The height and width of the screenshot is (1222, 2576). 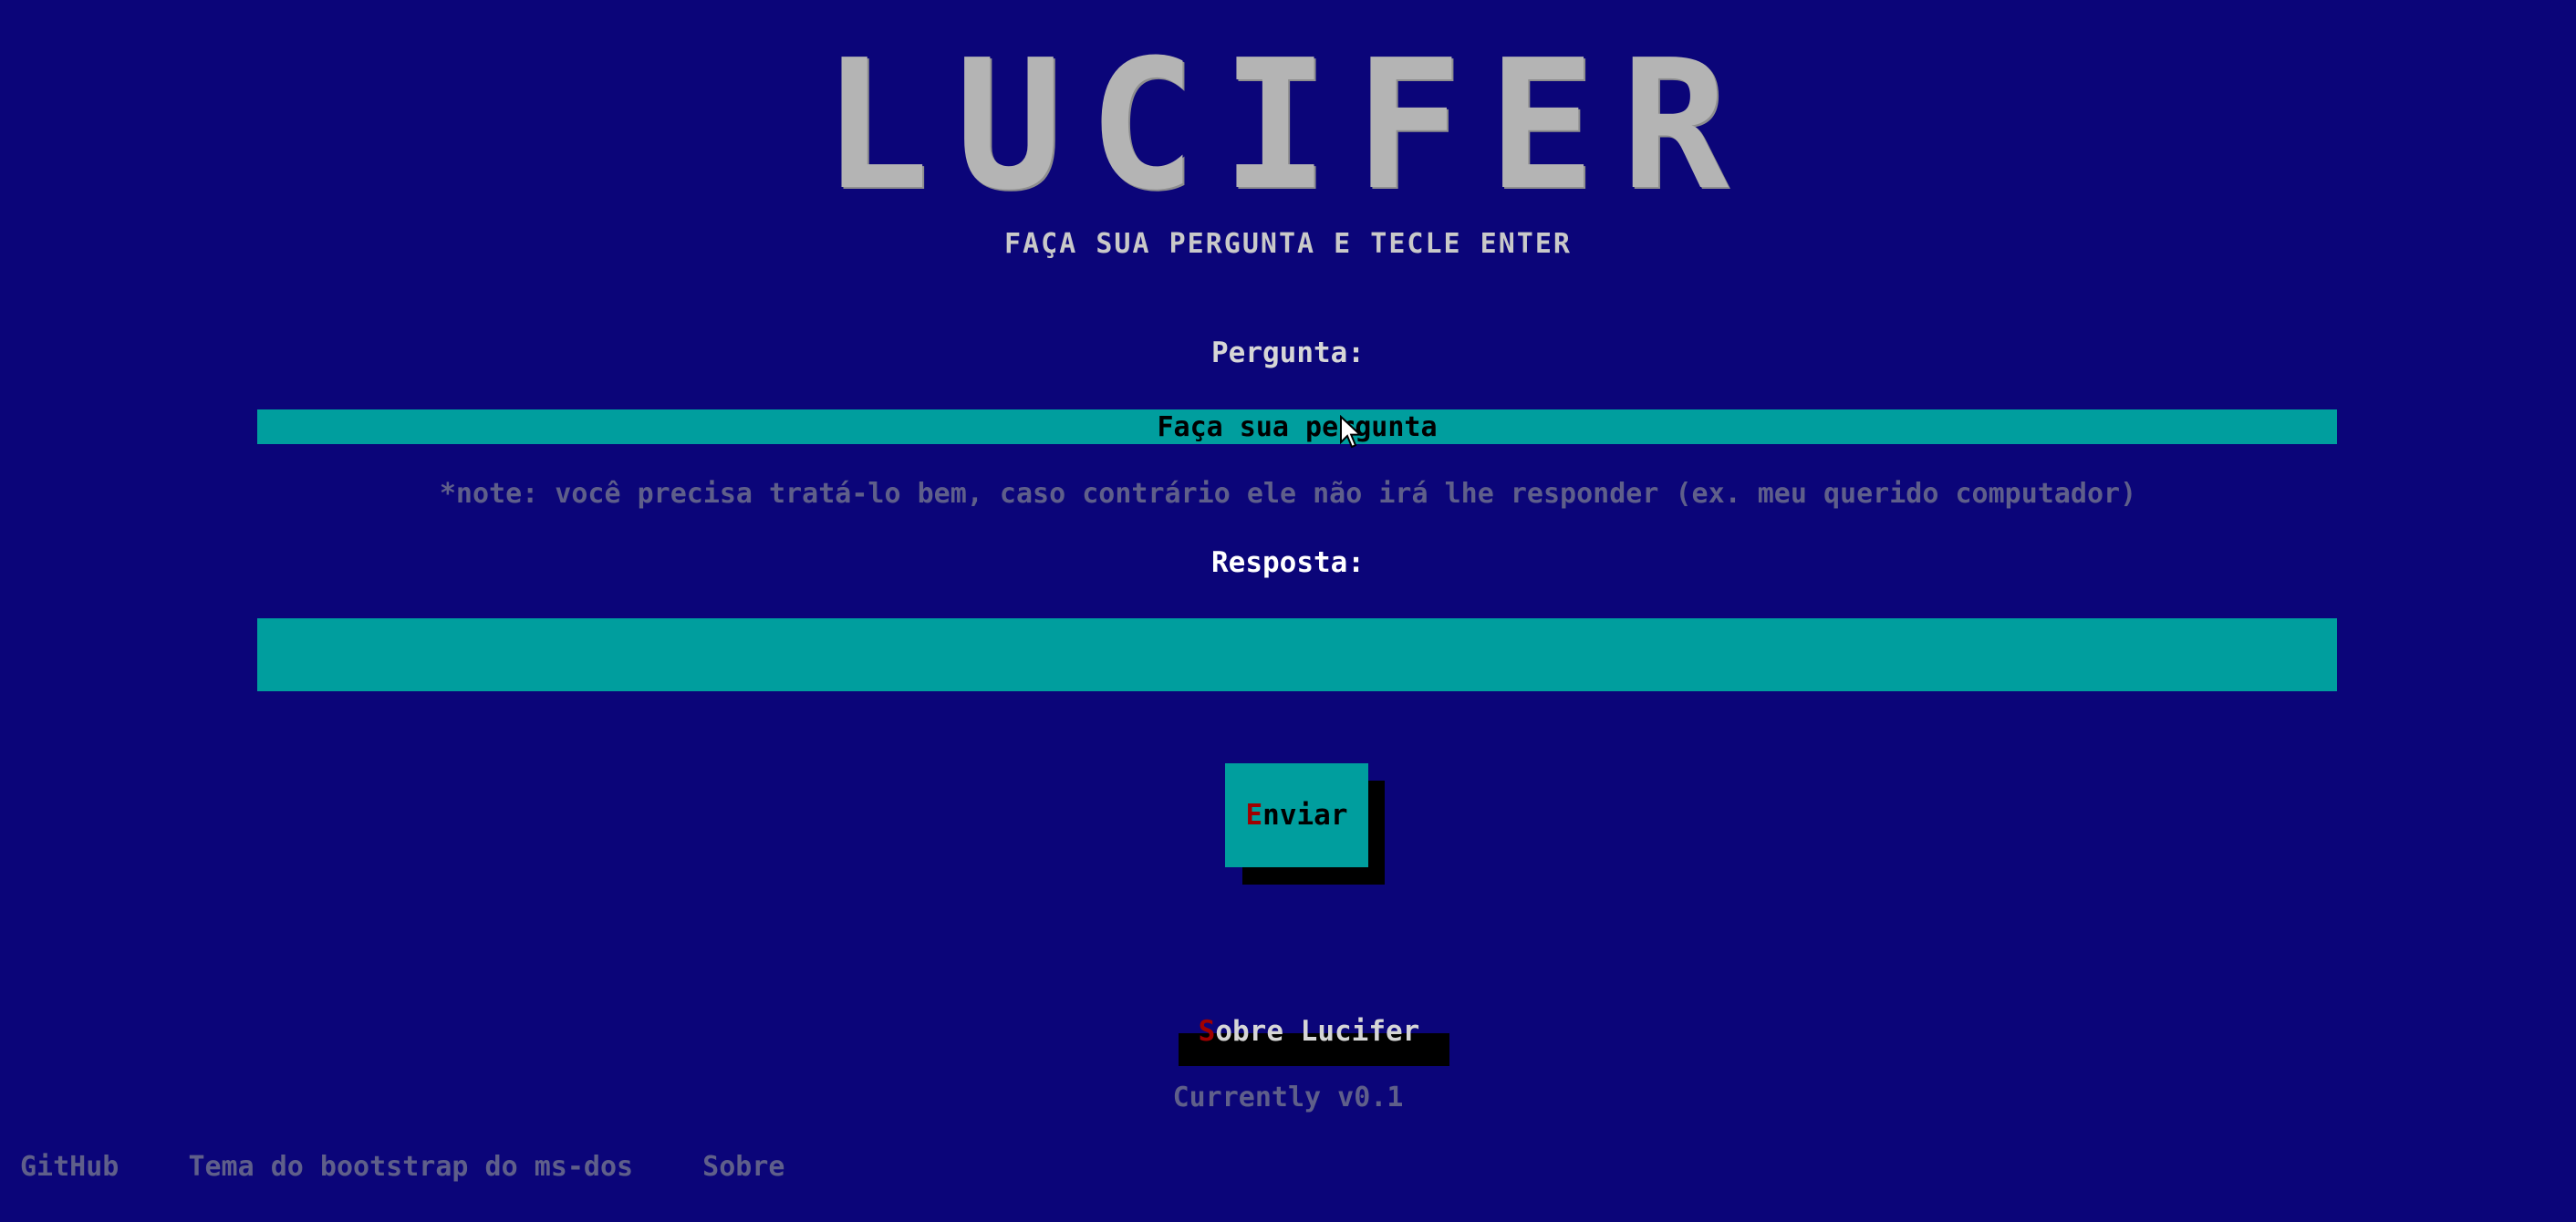 I want to click on send-button: Enviar, so click(x=1296, y=815).